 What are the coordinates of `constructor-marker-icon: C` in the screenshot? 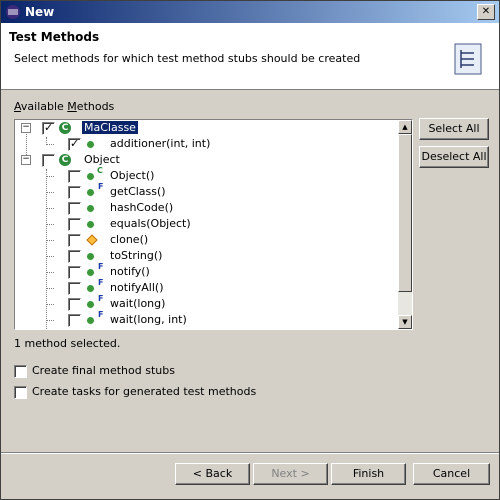 It's located at (100, 170).